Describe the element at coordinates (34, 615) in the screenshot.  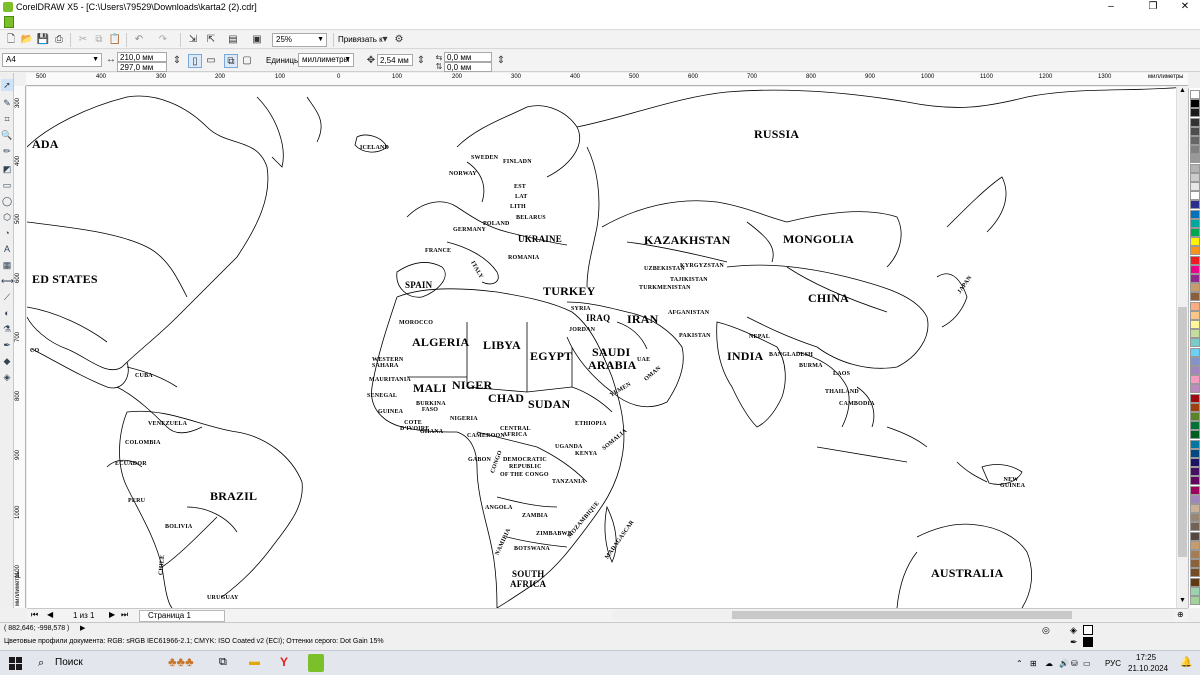
I see `first-page-icon: ⏮` at that location.